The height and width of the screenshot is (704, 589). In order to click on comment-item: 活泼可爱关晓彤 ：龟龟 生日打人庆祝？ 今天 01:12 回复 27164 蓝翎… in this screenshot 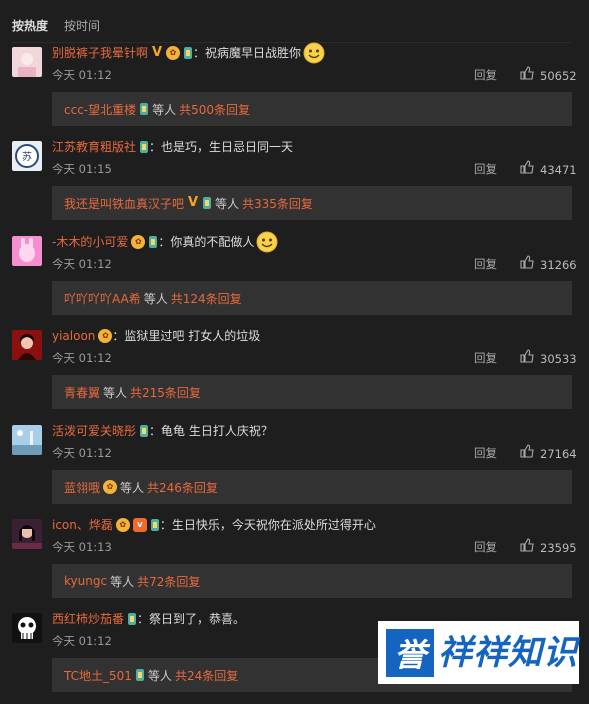, I will do `click(294, 469)`.